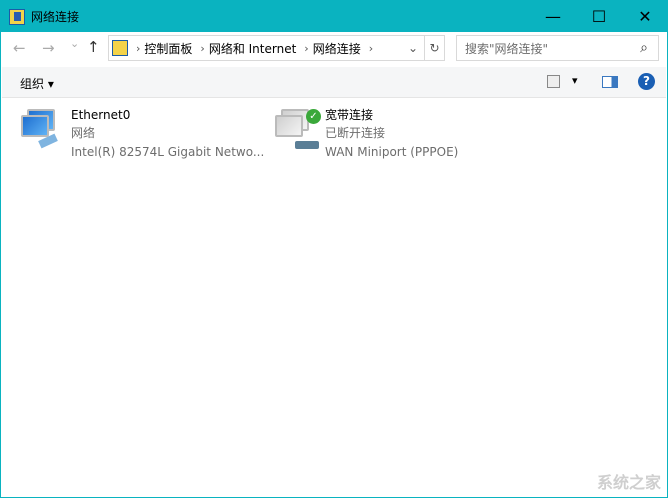 This screenshot has width=668, height=498. Describe the element at coordinates (646, 81) in the screenshot. I see `help-button: ?` at that location.